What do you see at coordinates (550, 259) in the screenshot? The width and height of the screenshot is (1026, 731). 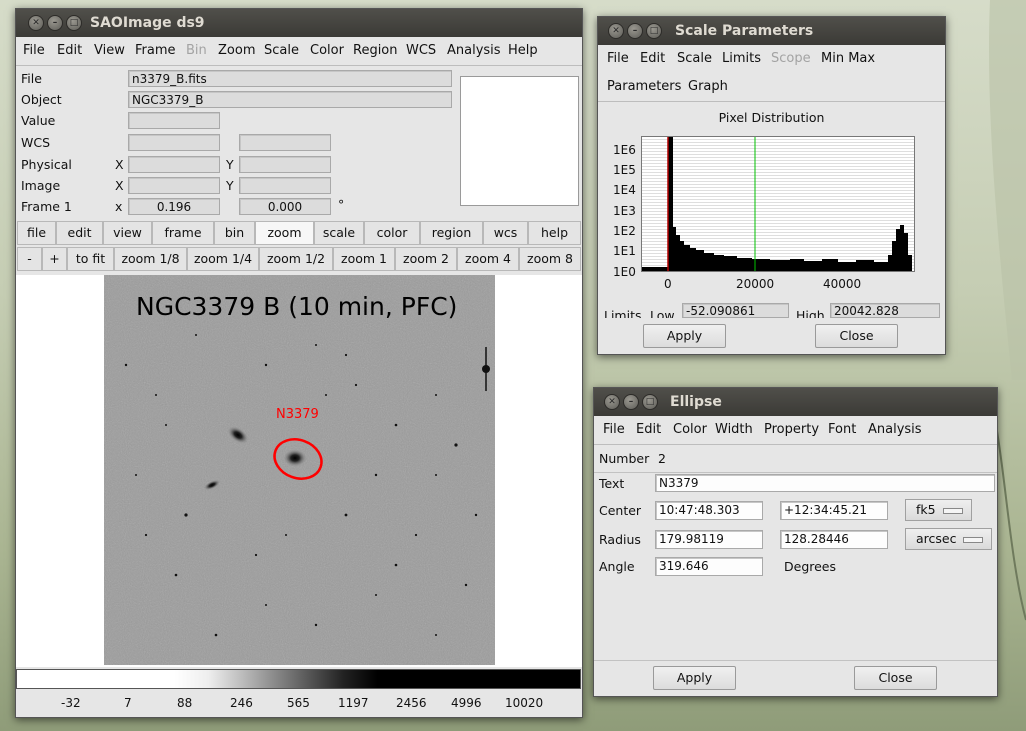 I see `btn-zoom-8: zoom 8` at bounding box center [550, 259].